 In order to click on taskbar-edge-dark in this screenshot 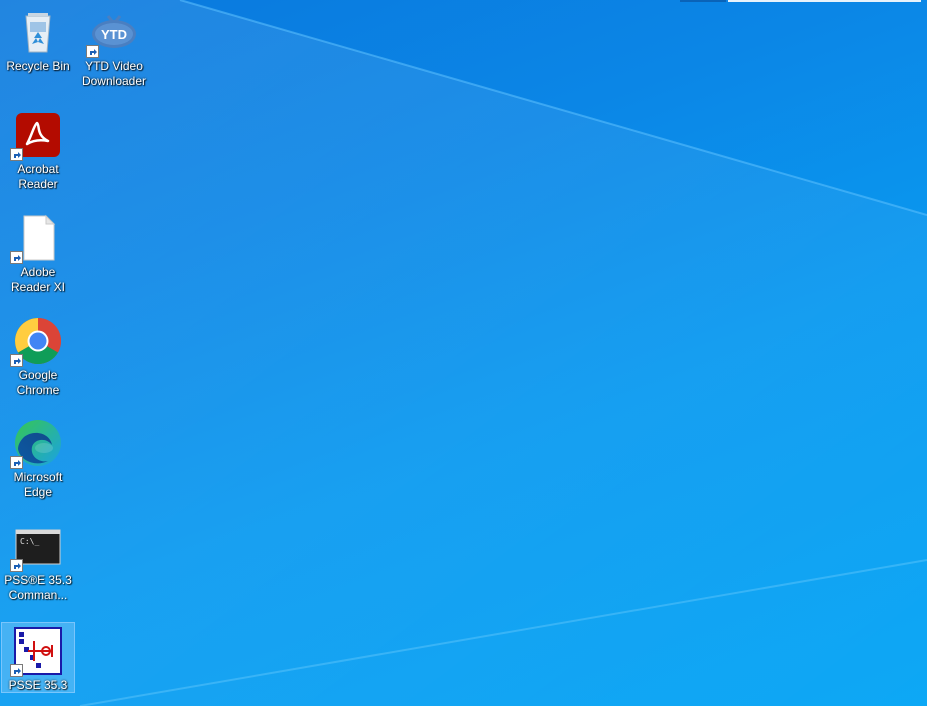, I will do `click(703, 1)`.